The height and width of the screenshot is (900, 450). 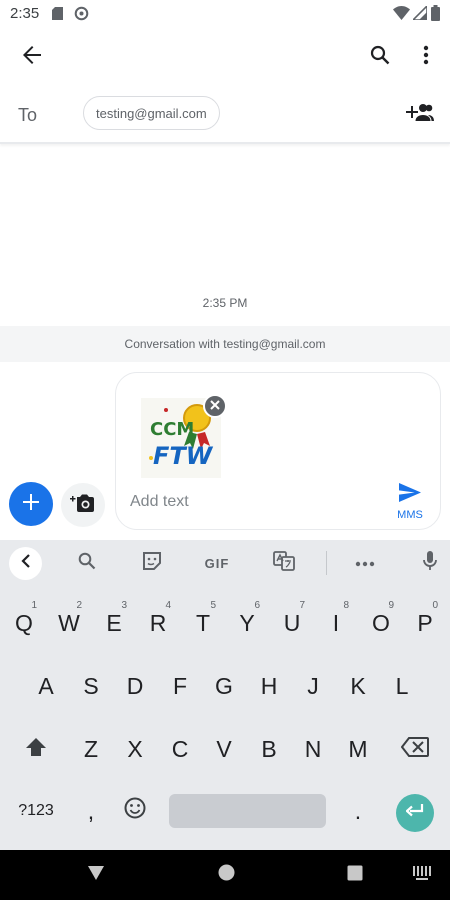 What do you see at coordinates (247, 811) in the screenshot?
I see `space-key` at bounding box center [247, 811].